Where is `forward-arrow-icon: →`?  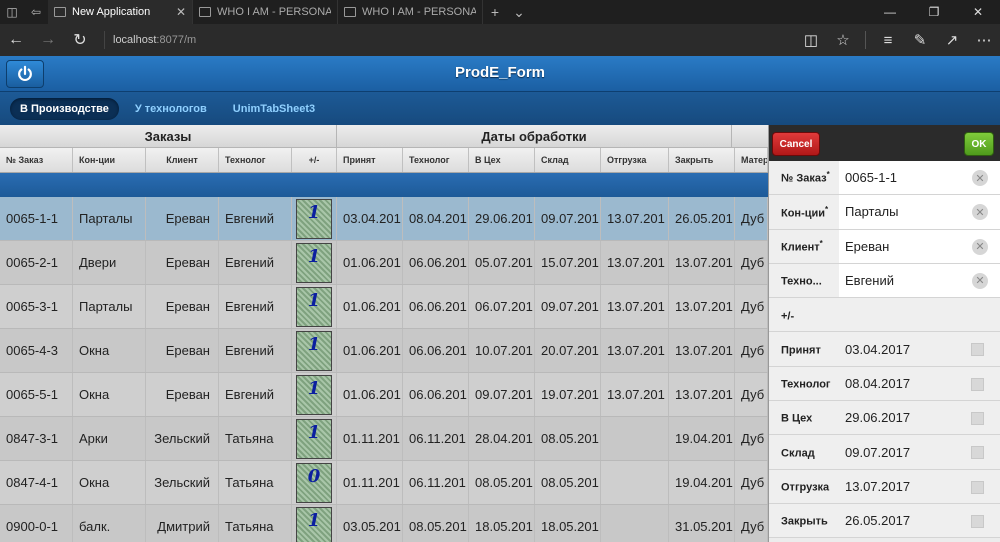 forward-arrow-icon: → is located at coordinates (48, 40).